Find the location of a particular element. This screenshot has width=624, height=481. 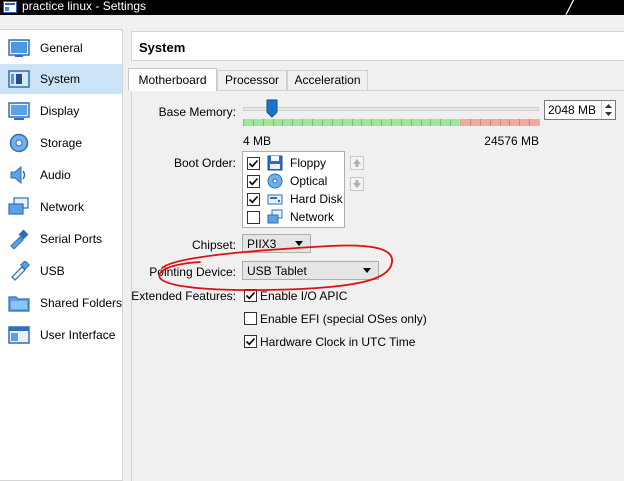

base-memory-label: Base Memory: is located at coordinates (197, 112).